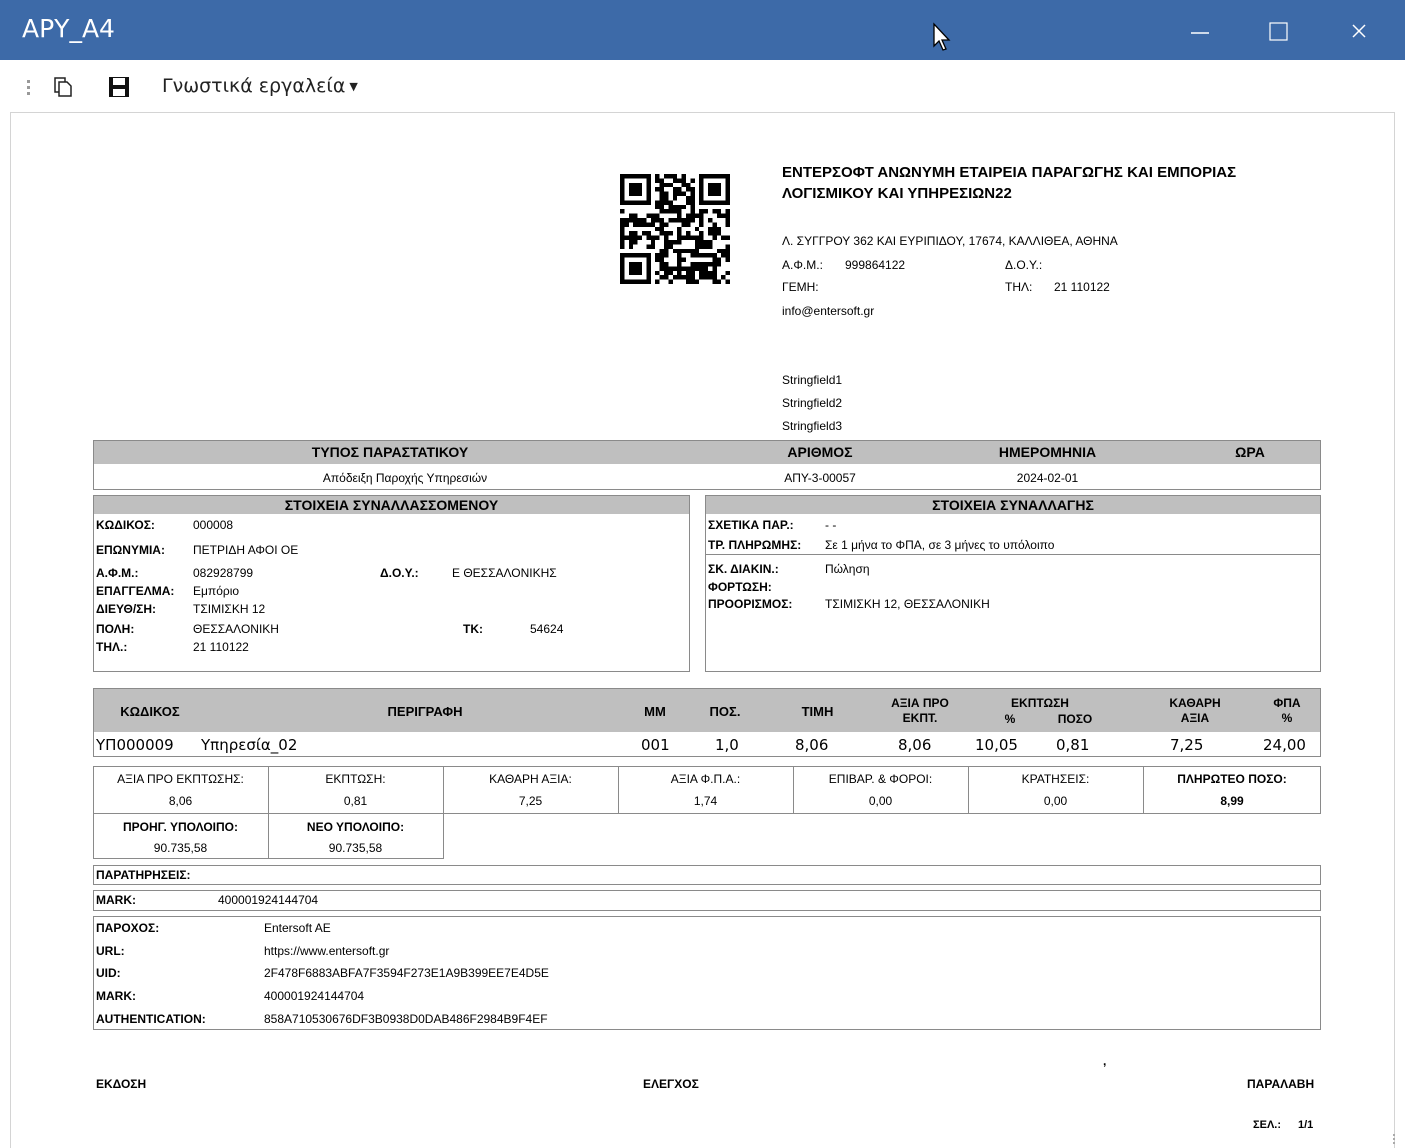 Image resolution: width=1405 pixels, height=1148 pixels. Describe the element at coordinates (108, 973) in the screenshot. I see `uid-label: UID:` at that location.